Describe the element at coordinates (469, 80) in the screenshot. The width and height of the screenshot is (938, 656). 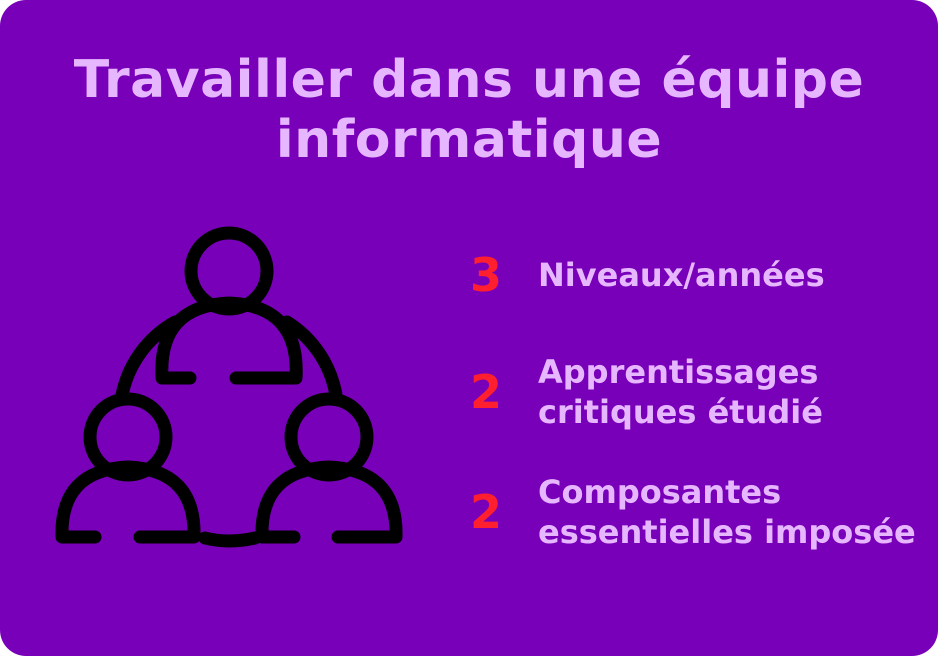
I see `title-line-1: Travailler dans une équipe` at that location.